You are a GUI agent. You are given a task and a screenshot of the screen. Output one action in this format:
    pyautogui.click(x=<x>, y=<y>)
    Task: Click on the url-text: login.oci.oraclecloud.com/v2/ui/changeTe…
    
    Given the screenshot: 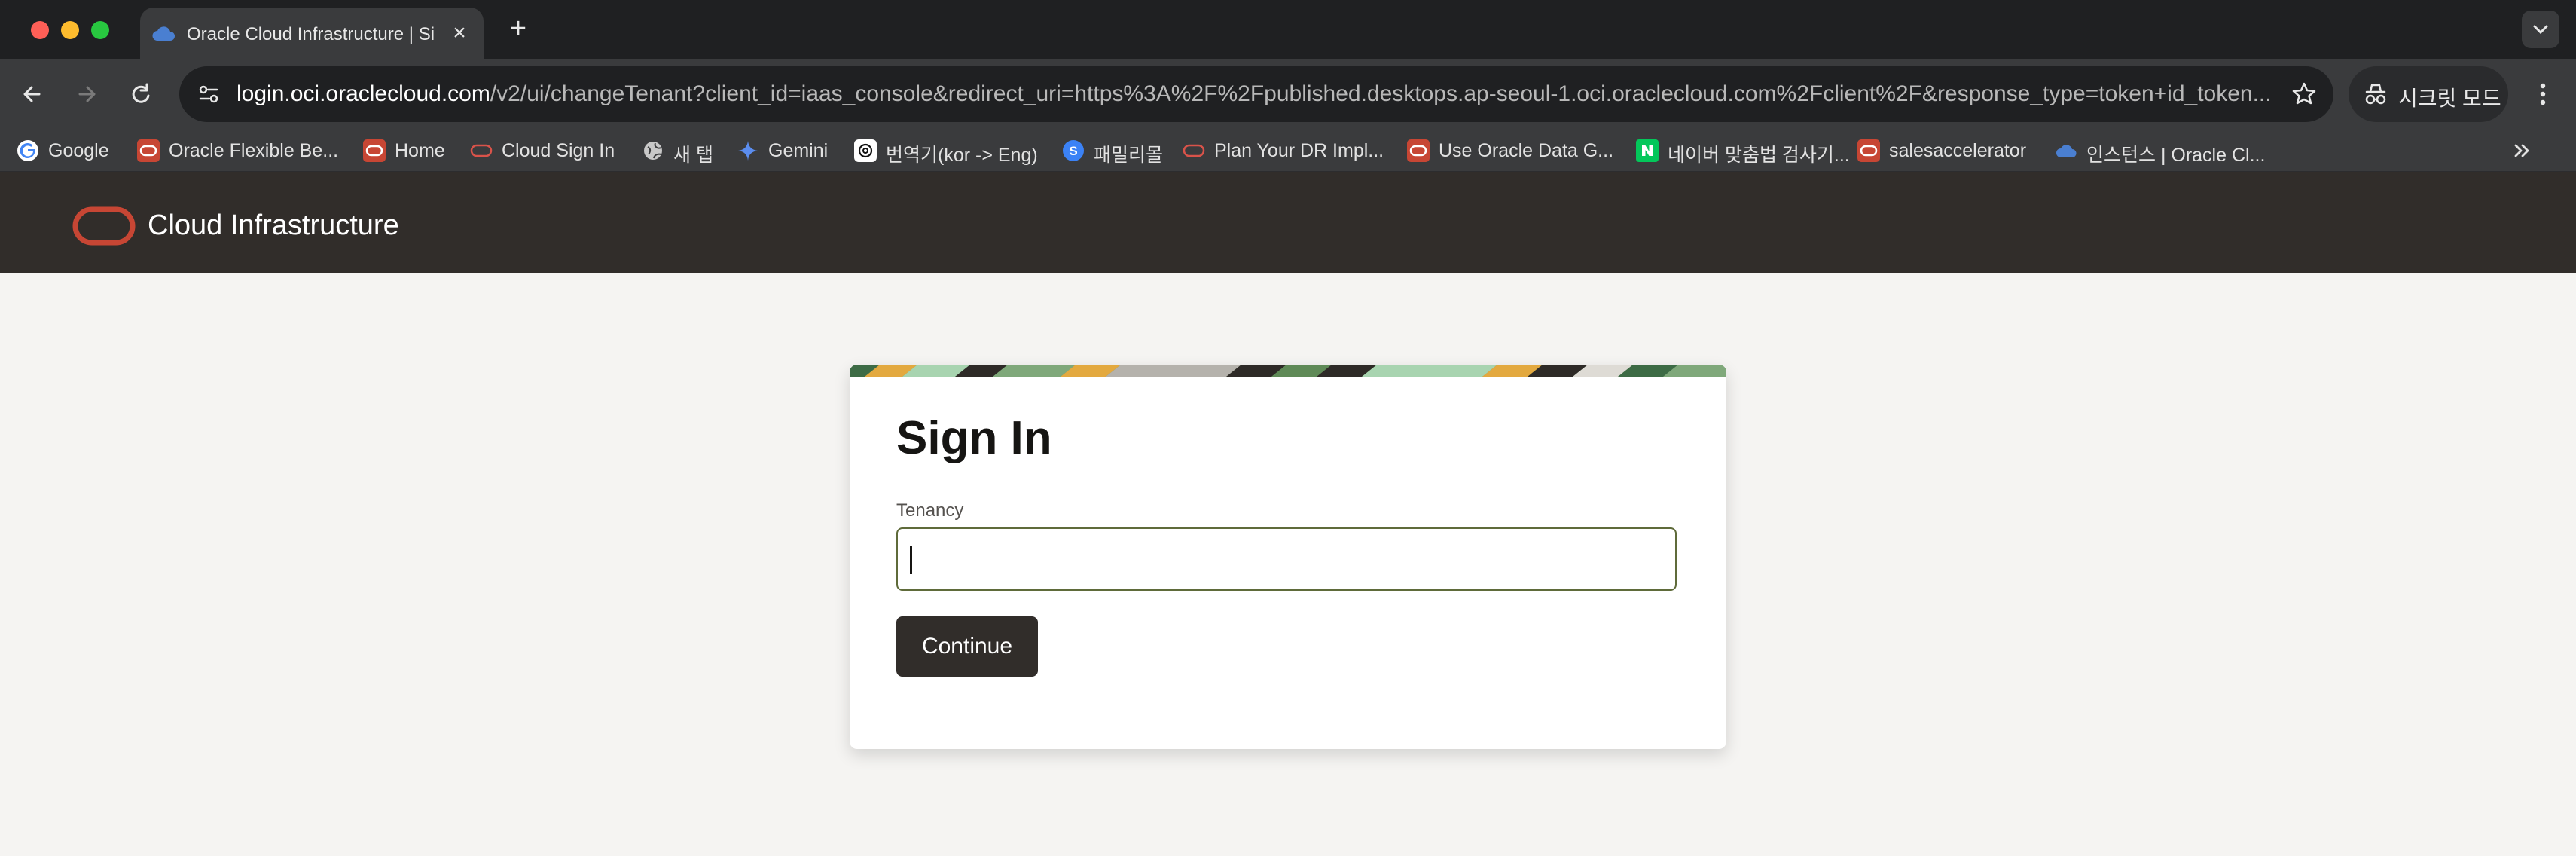 What is the action you would take?
    pyautogui.click(x=1254, y=95)
    